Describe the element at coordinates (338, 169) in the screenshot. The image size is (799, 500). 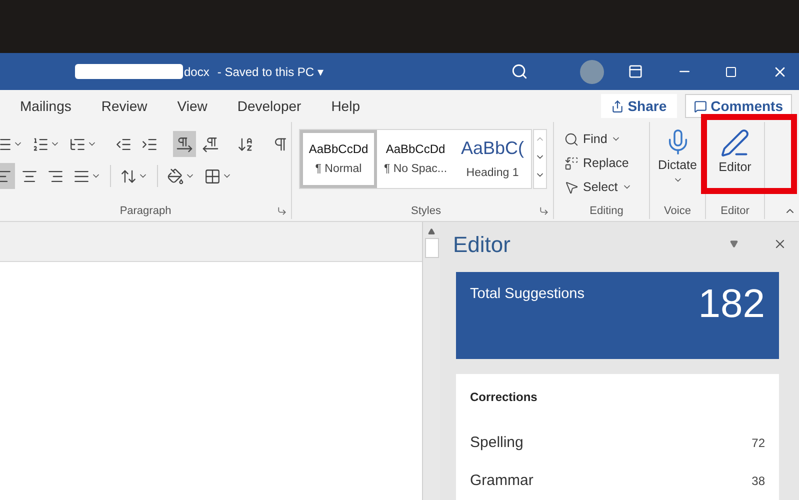
I see `style-name: ¶ Normal` at that location.